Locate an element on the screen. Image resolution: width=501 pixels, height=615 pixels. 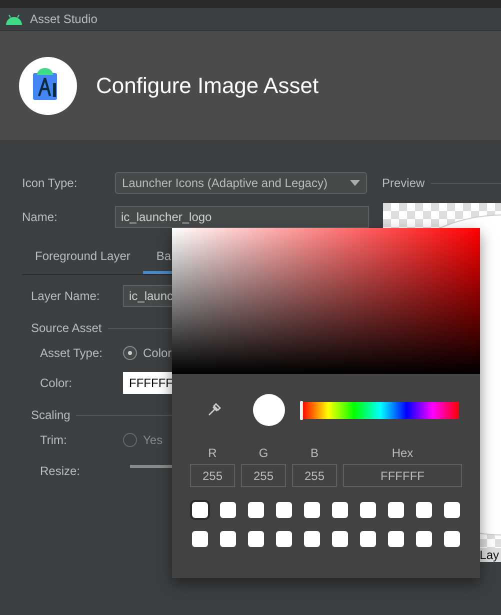
field-label: Layer Name: is located at coordinates (65, 296).